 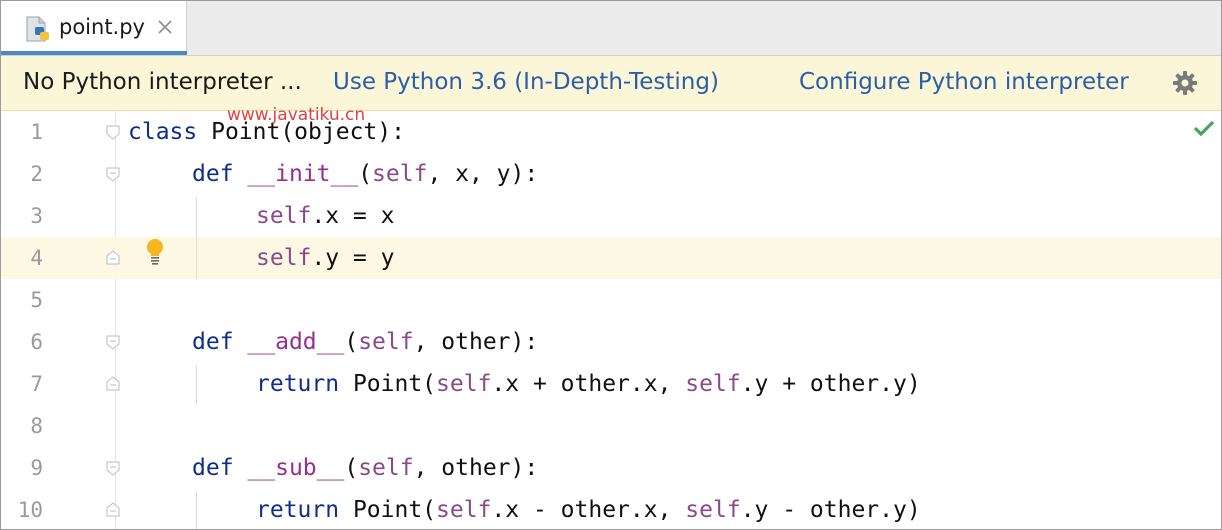 I want to click on code-text: def __init__(self, x, y):, so click(x=365, y=174).